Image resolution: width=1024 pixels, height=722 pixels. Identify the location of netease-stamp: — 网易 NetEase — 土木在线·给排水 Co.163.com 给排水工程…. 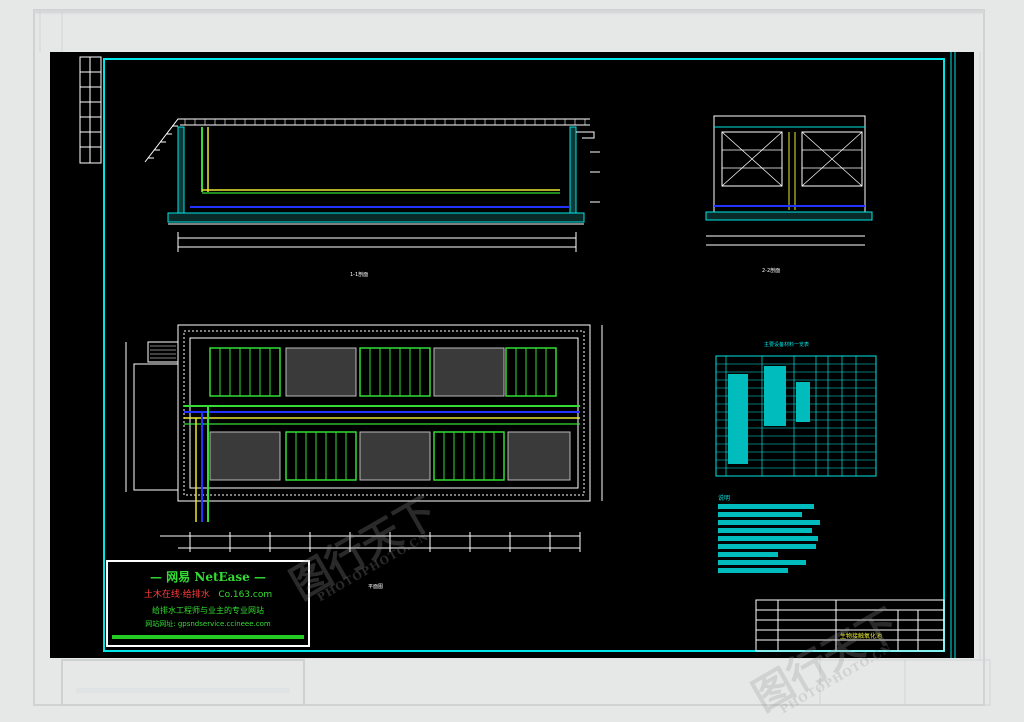
(208, 603).